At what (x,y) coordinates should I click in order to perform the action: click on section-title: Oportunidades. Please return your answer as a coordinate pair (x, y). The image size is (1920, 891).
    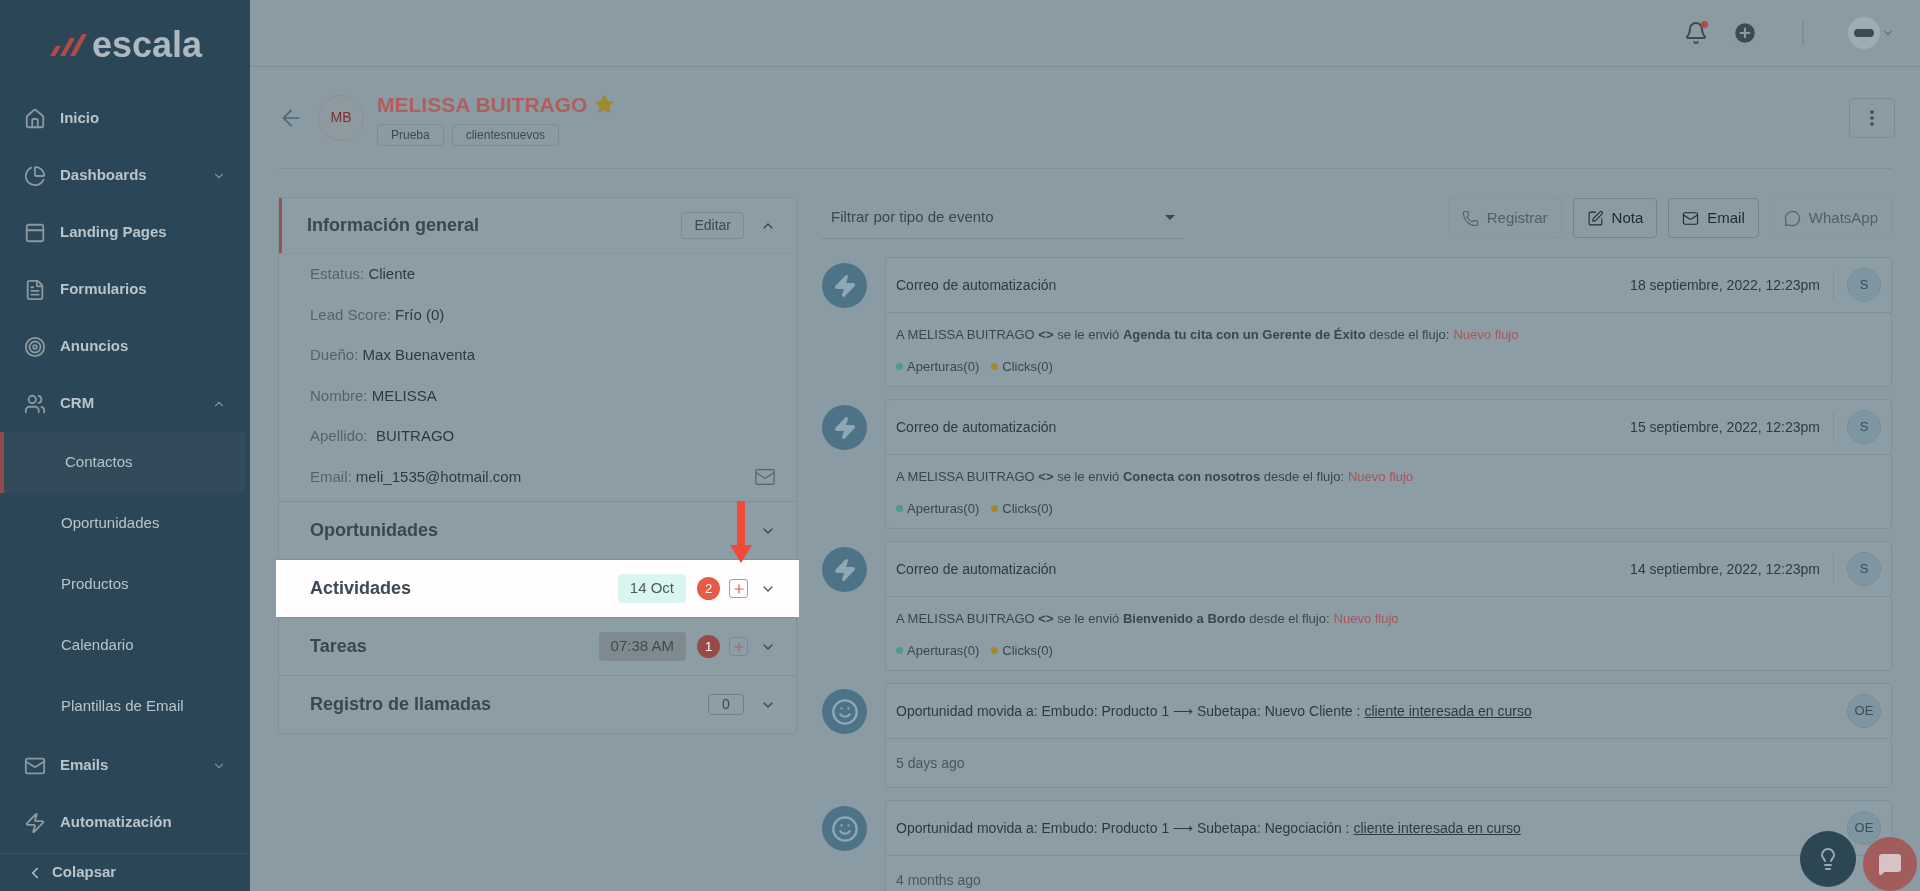
    Looking at the image, I should click on (374, 530).